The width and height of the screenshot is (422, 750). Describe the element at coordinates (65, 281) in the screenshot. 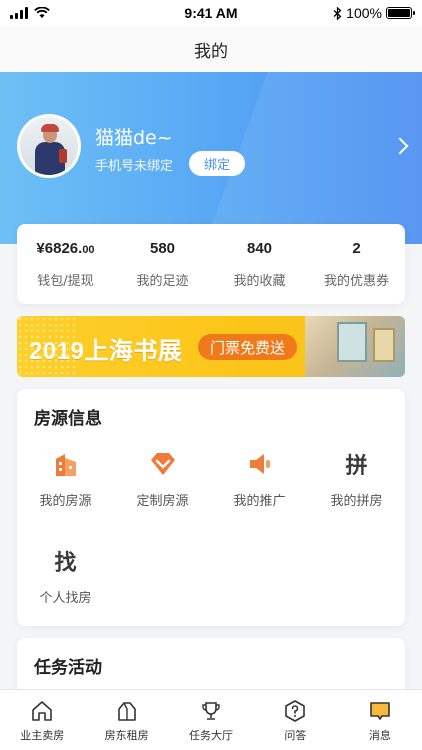

I see `stat-label: 钱包/提现` at that location.